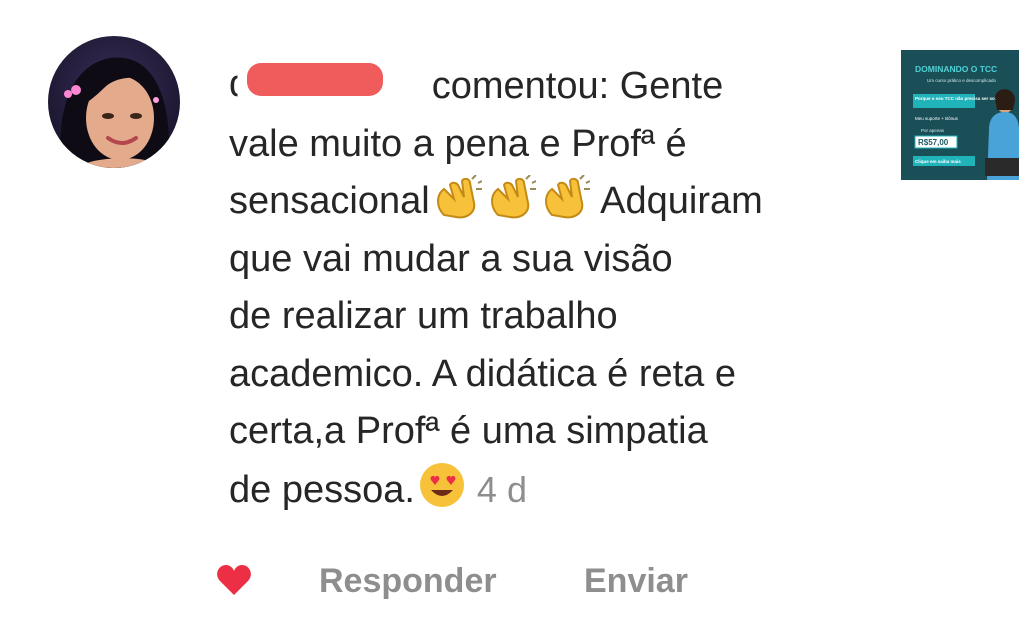 The height and width of the screenshot is (628, 1020). I want to click on comment-line-3: sensacional, so click(329, 201).